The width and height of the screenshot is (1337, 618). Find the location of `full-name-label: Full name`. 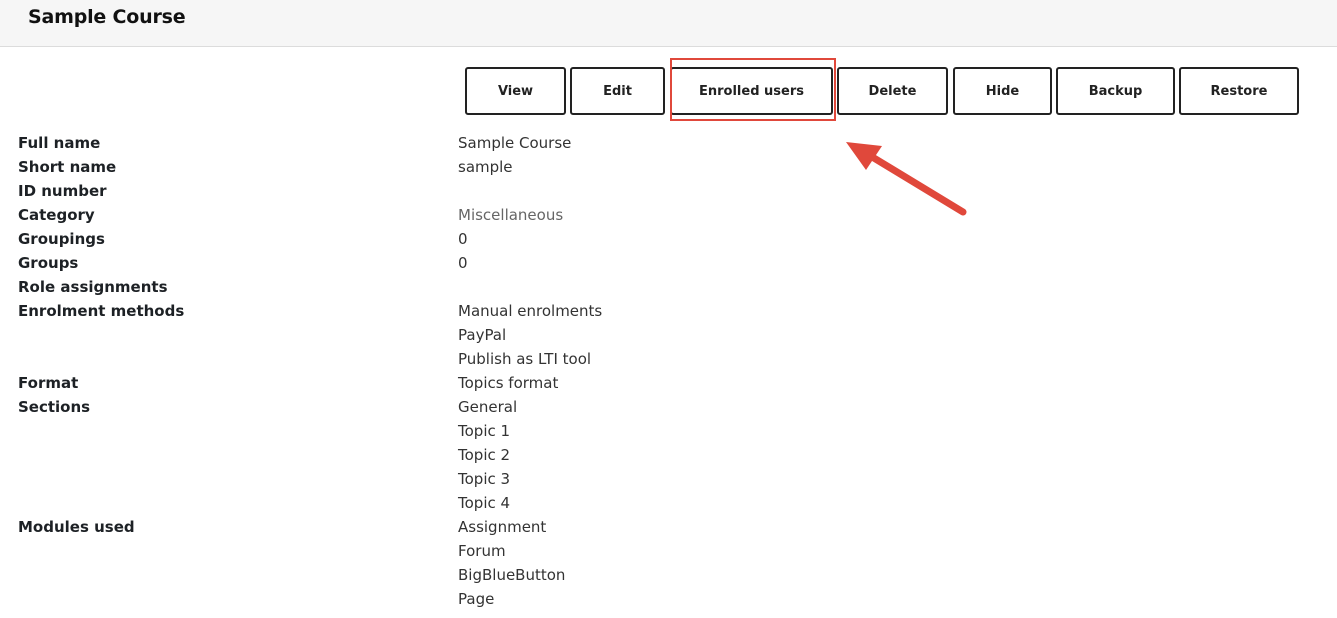

full-name-label: Full name is located at coordinates (59, 143).